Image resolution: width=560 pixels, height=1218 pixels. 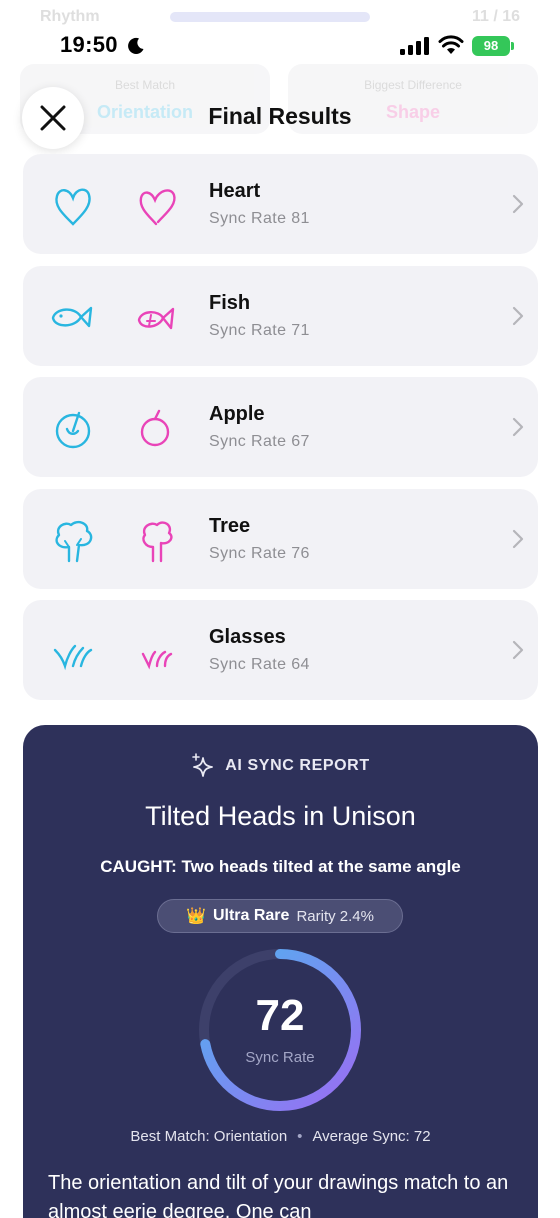 I want to click on apple-drawing-player-two, so click(x=155, y=428).